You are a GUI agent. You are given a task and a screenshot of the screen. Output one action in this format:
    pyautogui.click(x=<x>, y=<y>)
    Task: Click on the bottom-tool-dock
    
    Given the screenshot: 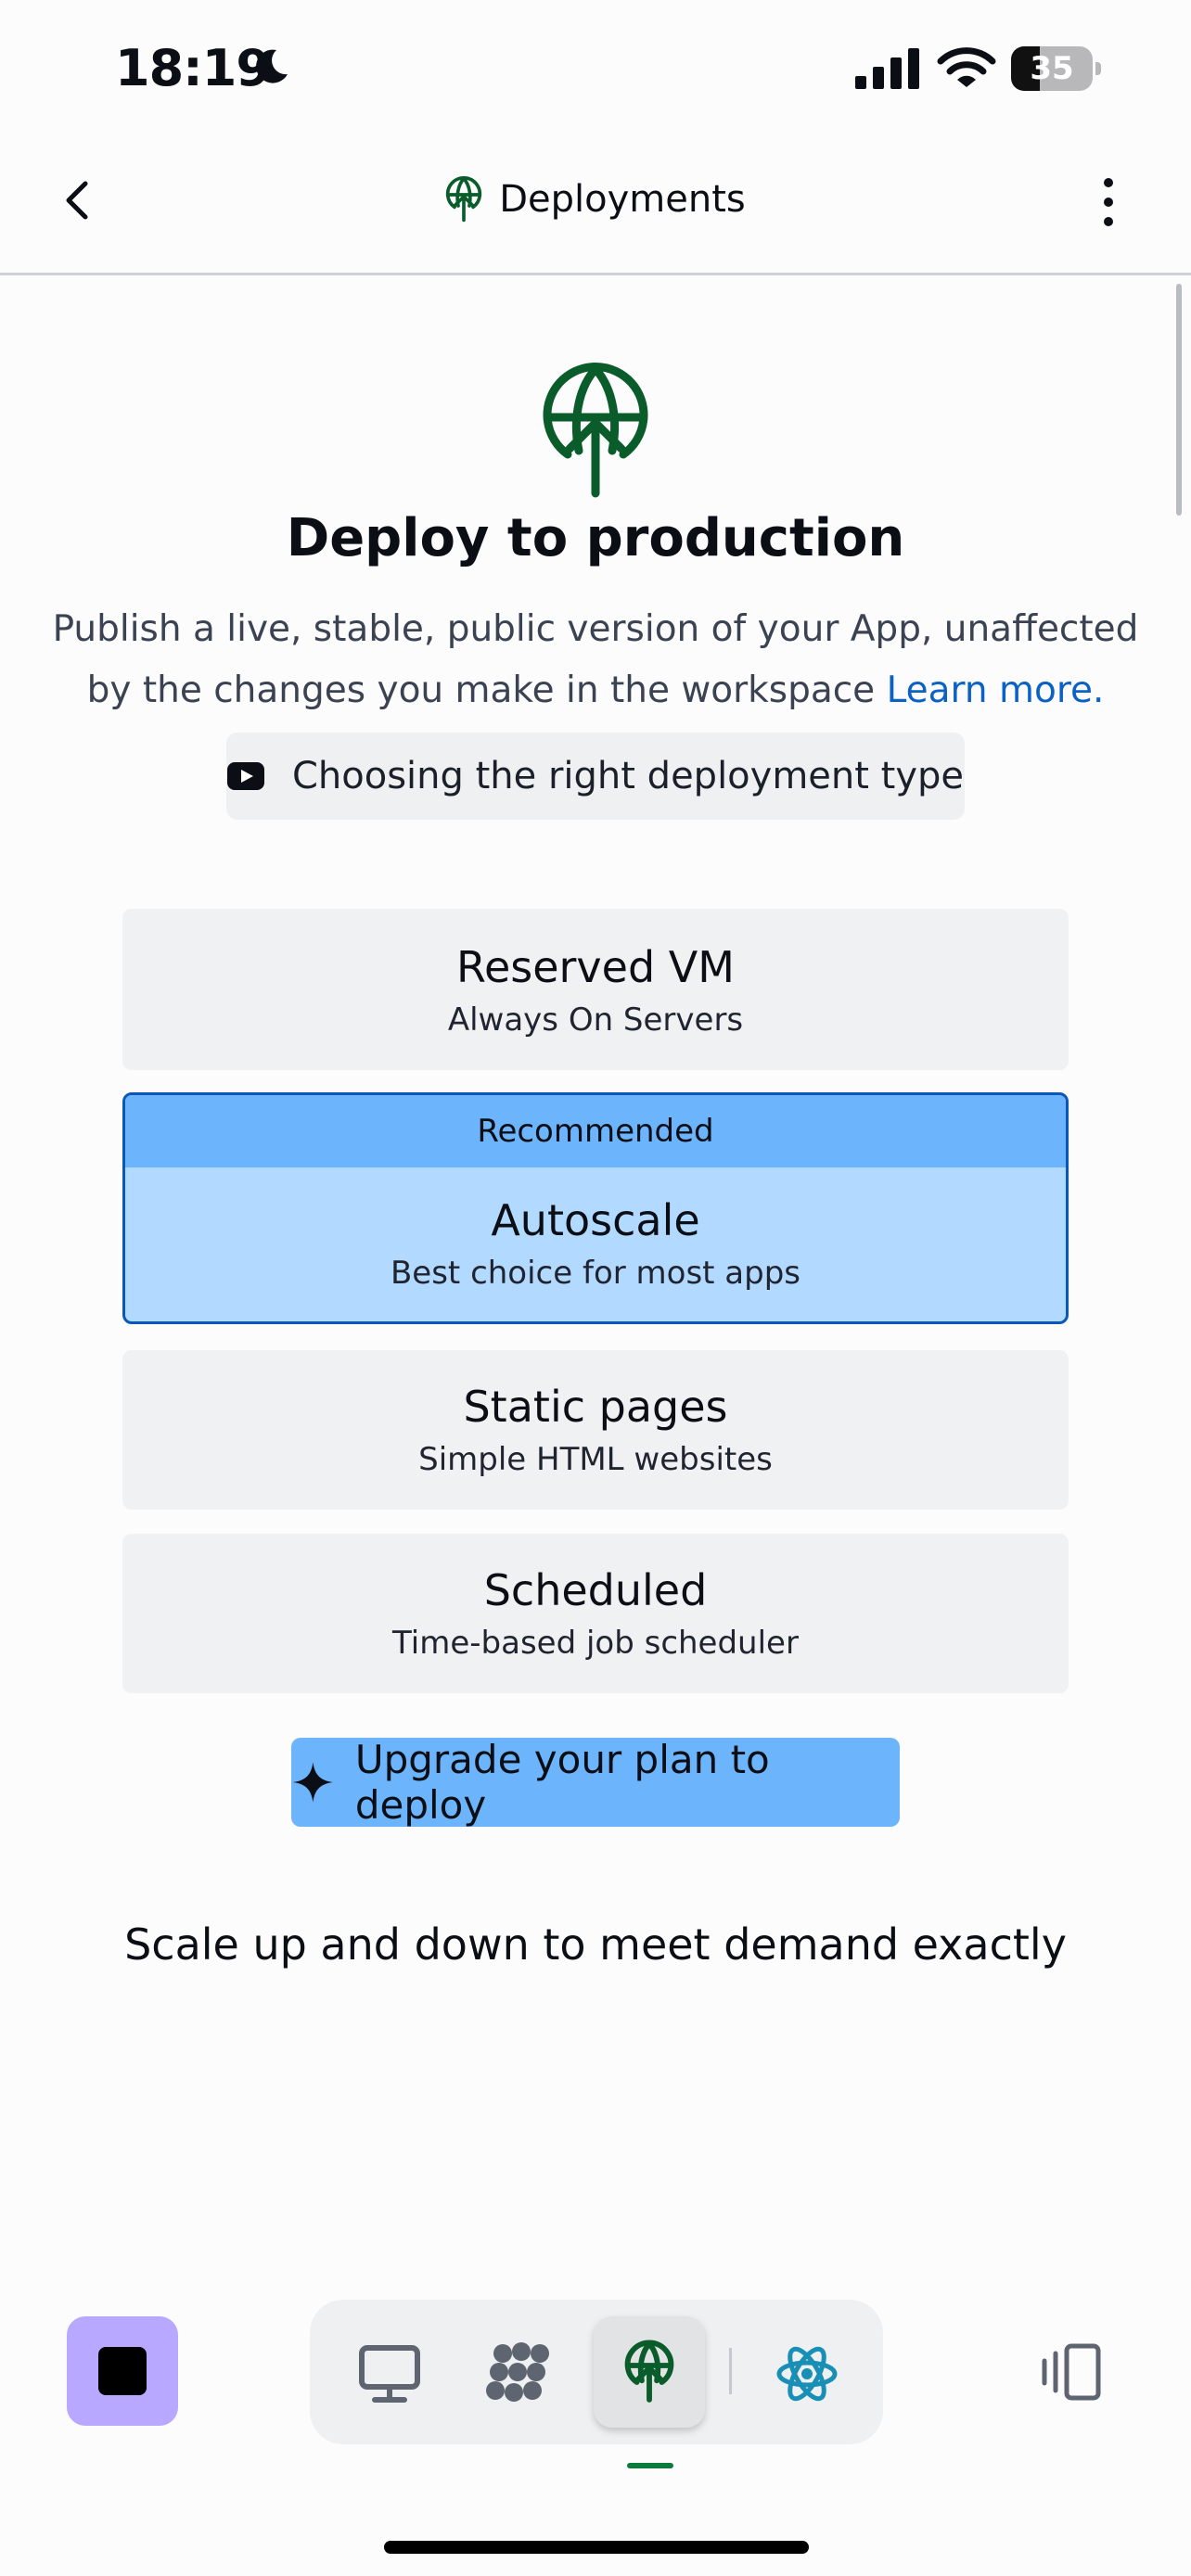 What is the action you would take?
    pyautogui.click(x=597, y=2372)
    